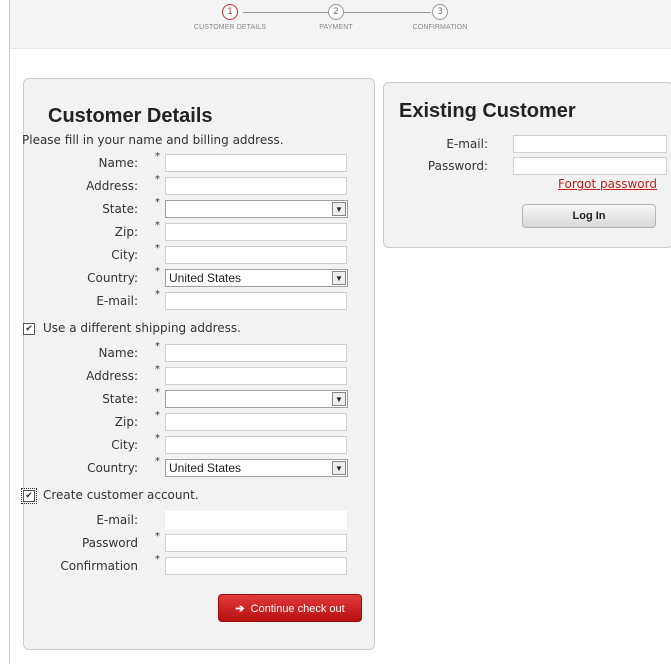  I want to click on arrow-right-icon: ➔, so click(240, 609).